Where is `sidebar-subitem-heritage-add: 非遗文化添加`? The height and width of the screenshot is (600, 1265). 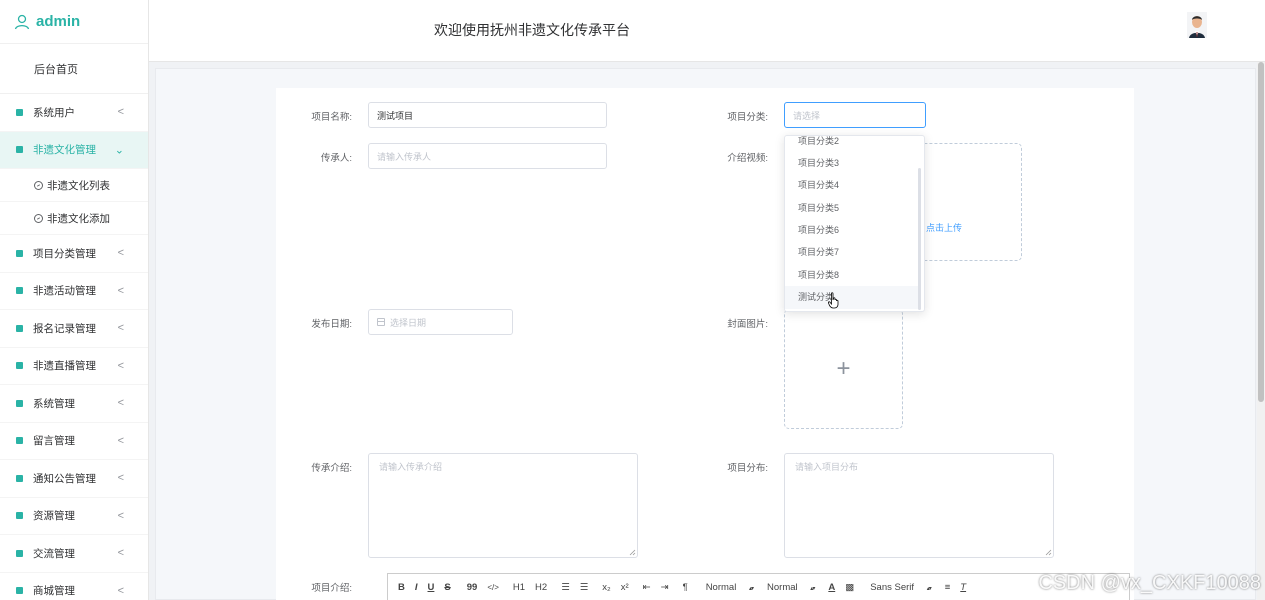
sidebar-subitem-heritage-add: 非遗文化添加 is located at coordinates (74, 218).